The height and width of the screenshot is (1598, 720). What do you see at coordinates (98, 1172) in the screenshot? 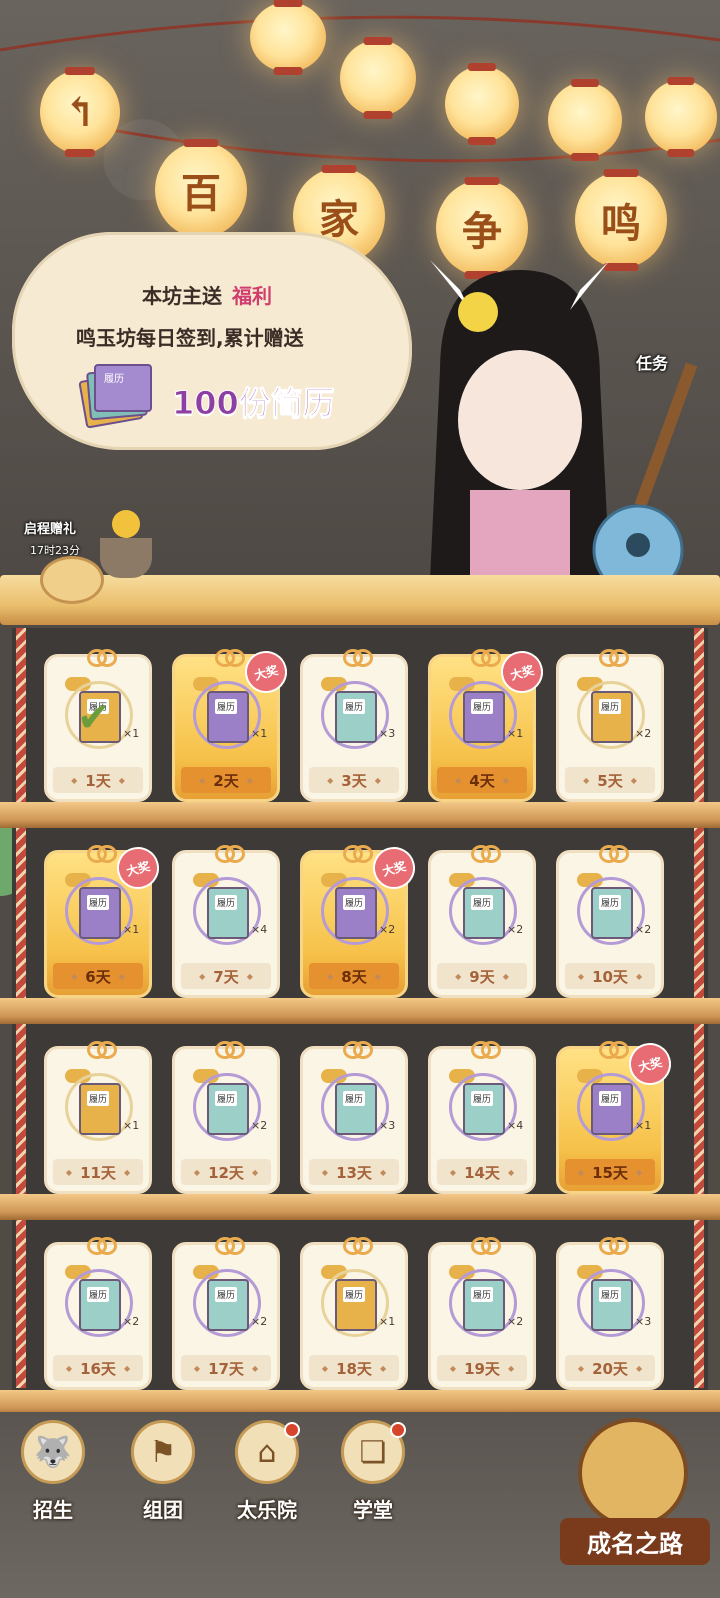
I see `day-label: 11天` at bounding box center [98, 1172].